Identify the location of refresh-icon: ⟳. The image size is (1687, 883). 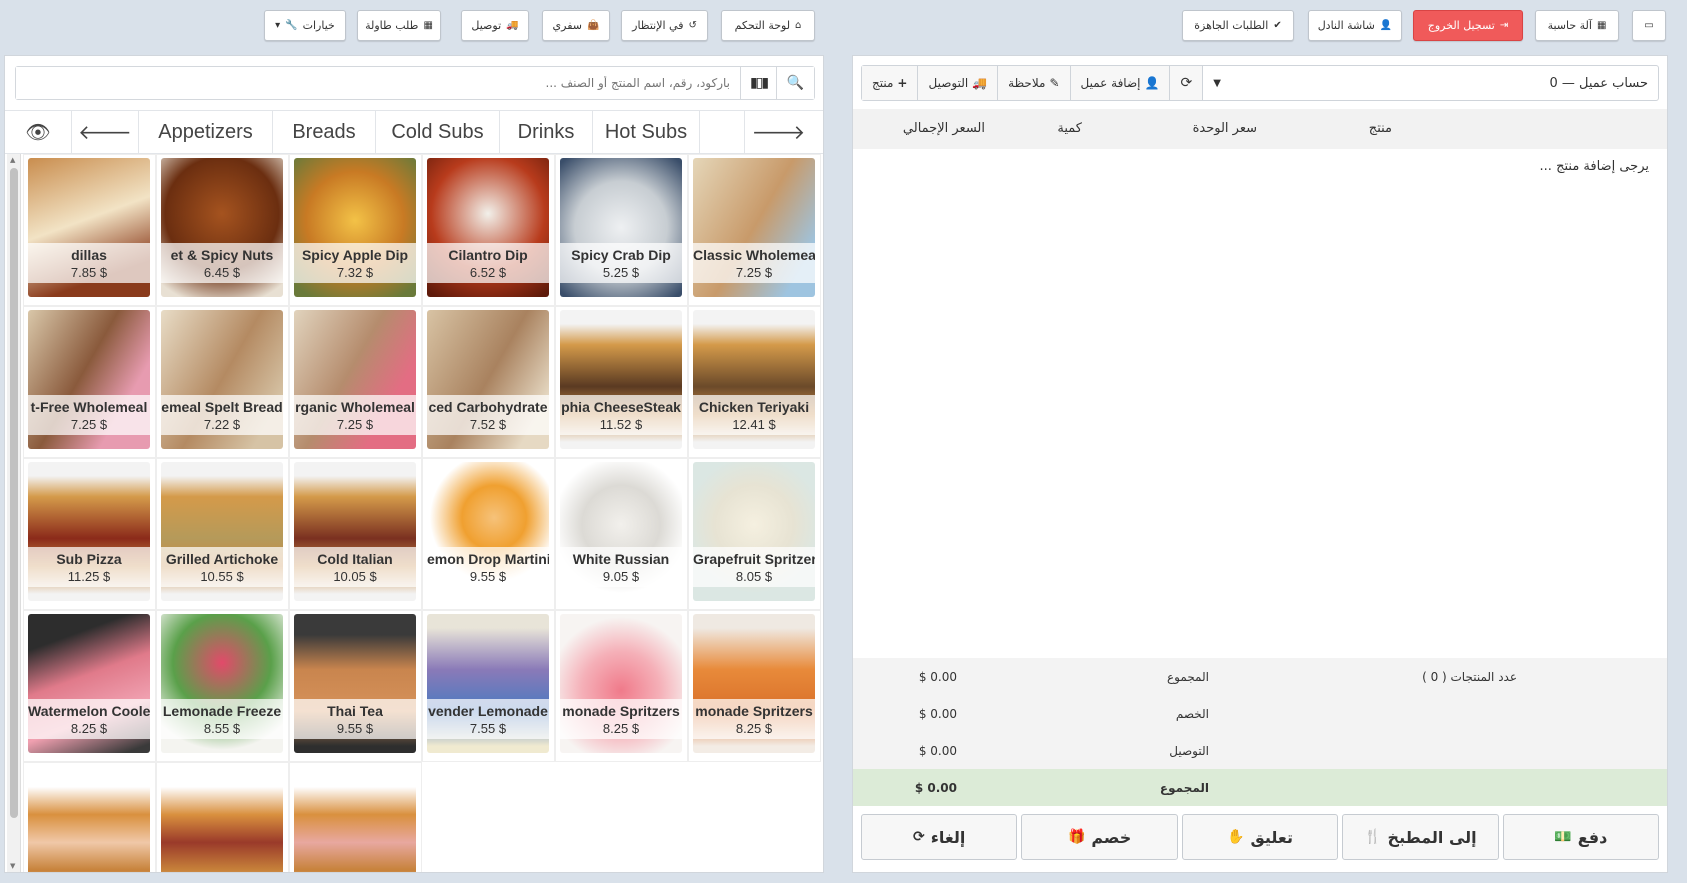
(1186, 83).